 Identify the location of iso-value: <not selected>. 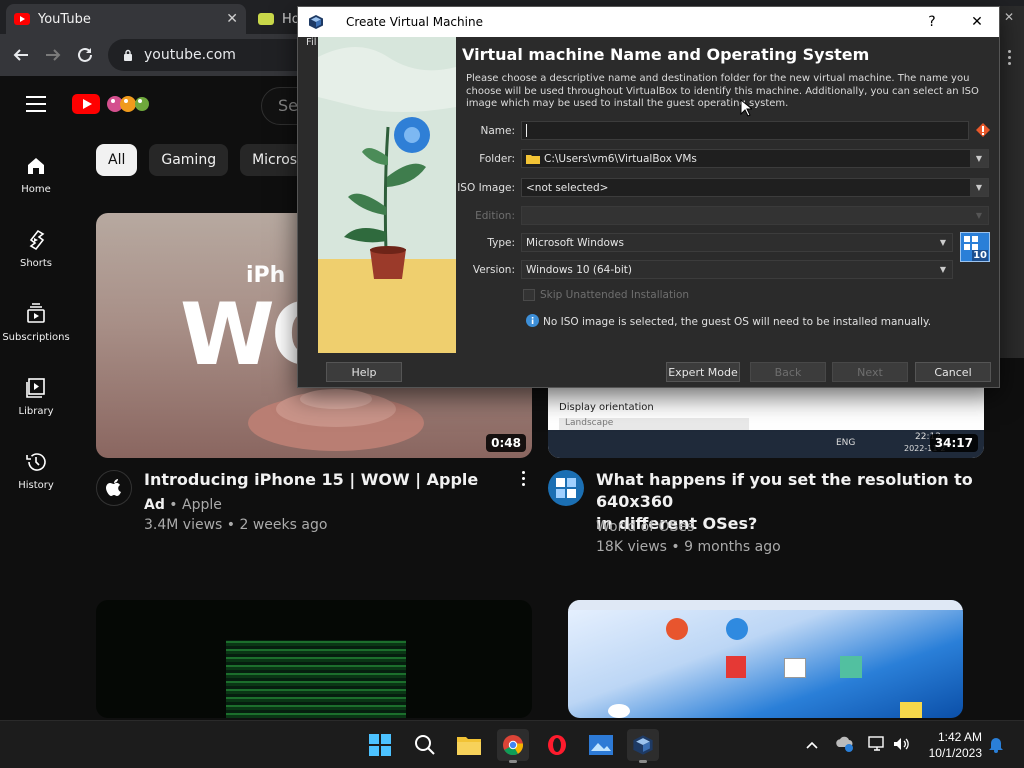
(567, 187).